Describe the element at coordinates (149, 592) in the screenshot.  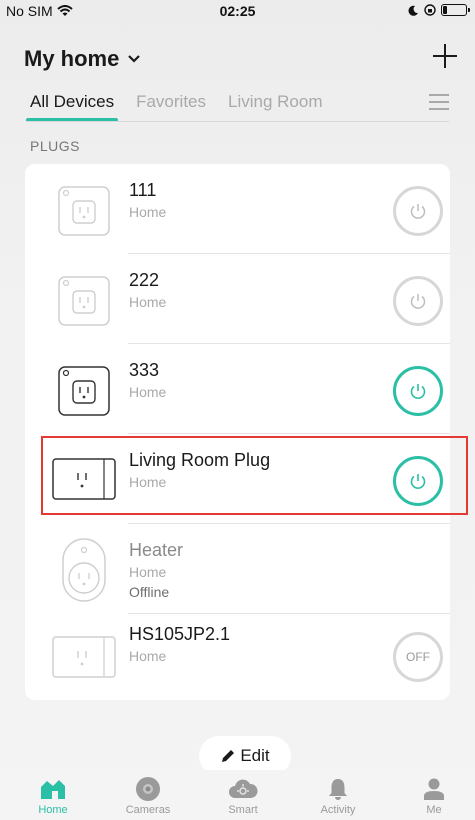
I see `device-status: Offline` at that location.